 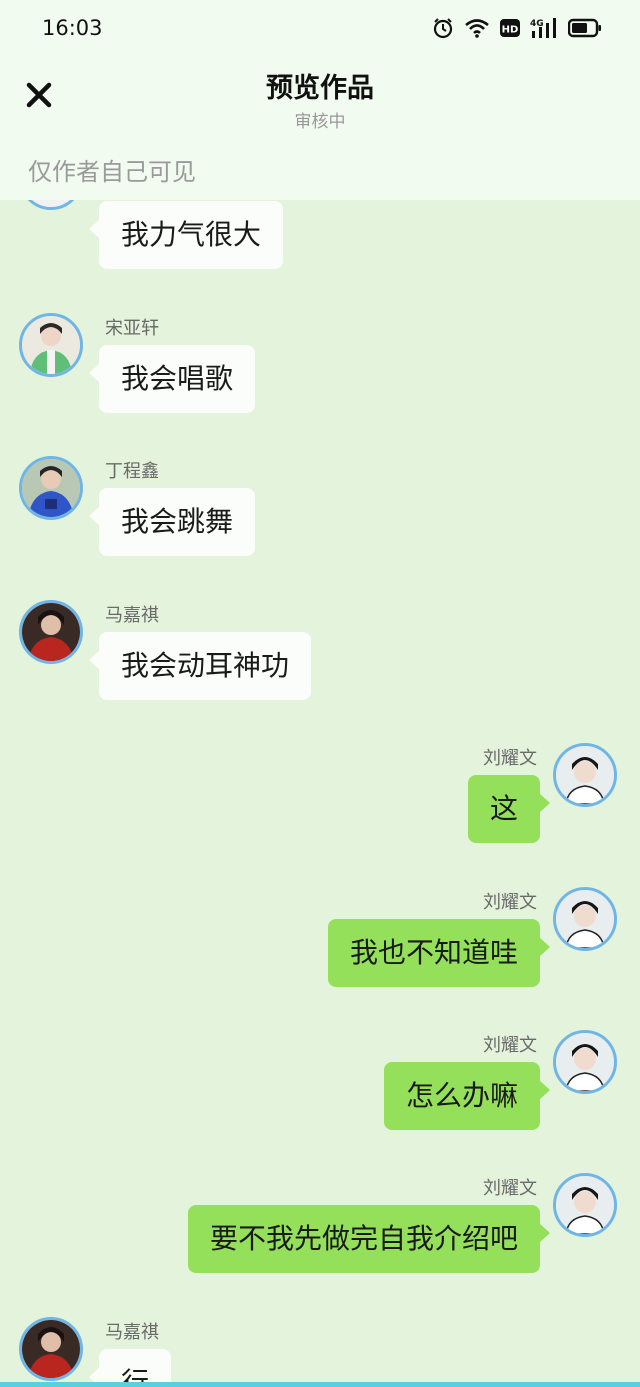 What do you see at coordinates (172, 522) in the screenshot?
I see `message-bubble: 我会跳舞` at bounding box center [172, 522].